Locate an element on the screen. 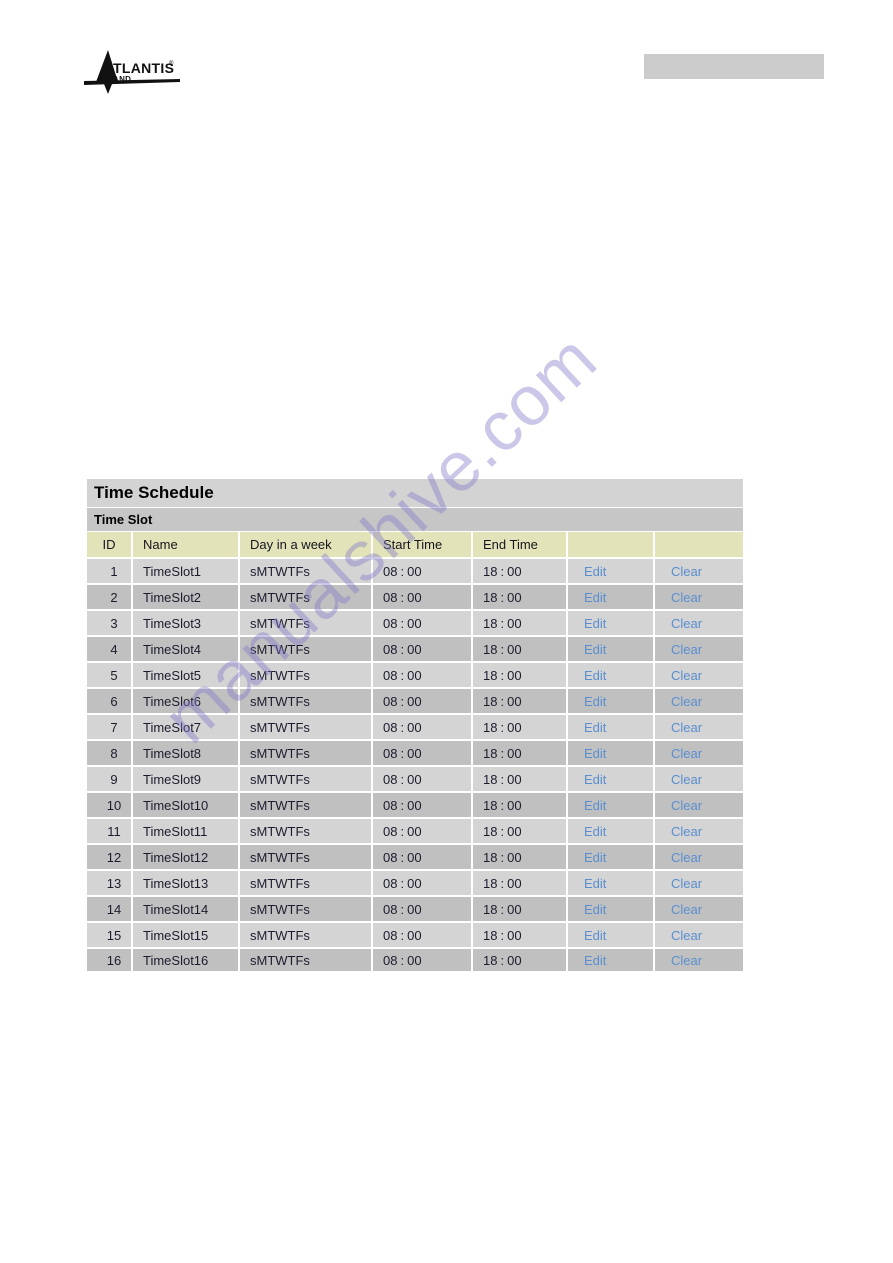 The image size is (893, 1263). cell-name: TimeSlot15 is located at coordinates (186, 934).